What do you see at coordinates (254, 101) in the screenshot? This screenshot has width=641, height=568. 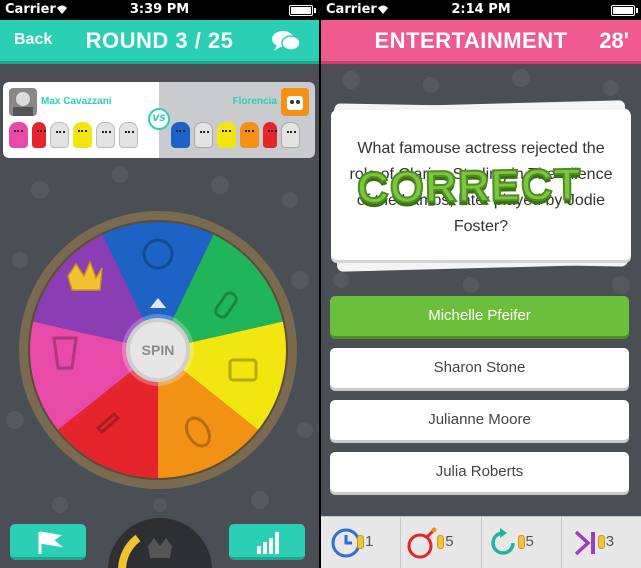 I see `player2-name: Florencia` at bounding box center [254, 101].